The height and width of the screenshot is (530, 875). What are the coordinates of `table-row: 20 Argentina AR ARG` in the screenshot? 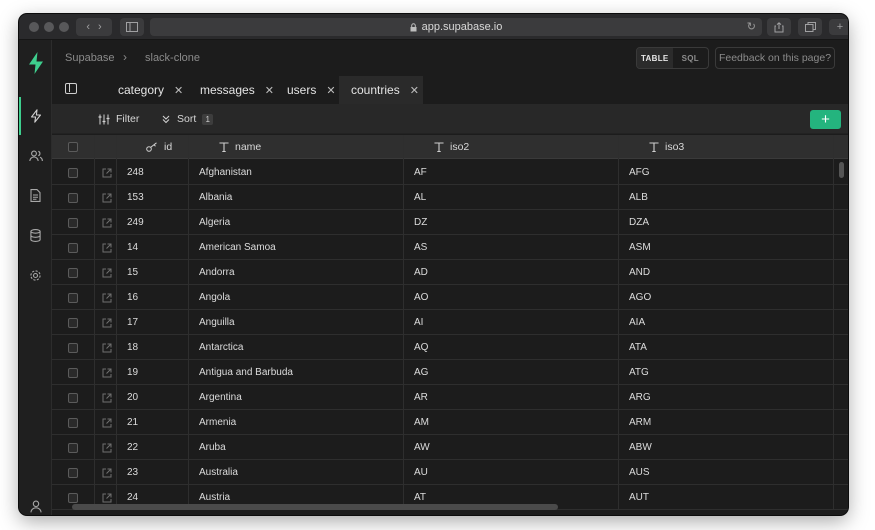 It's located at (450, 397).